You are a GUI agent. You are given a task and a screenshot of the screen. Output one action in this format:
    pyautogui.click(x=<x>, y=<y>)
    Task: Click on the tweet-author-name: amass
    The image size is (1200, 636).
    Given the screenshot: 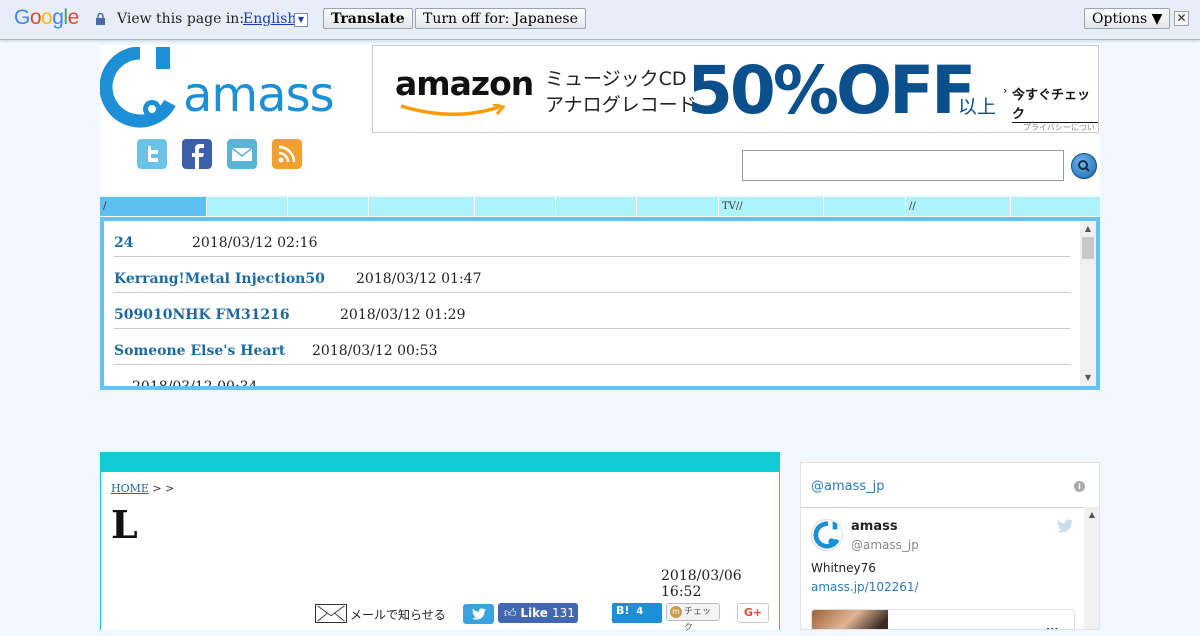 What is the action you would take?
    pyautogui.click(x=874, y=526)
    